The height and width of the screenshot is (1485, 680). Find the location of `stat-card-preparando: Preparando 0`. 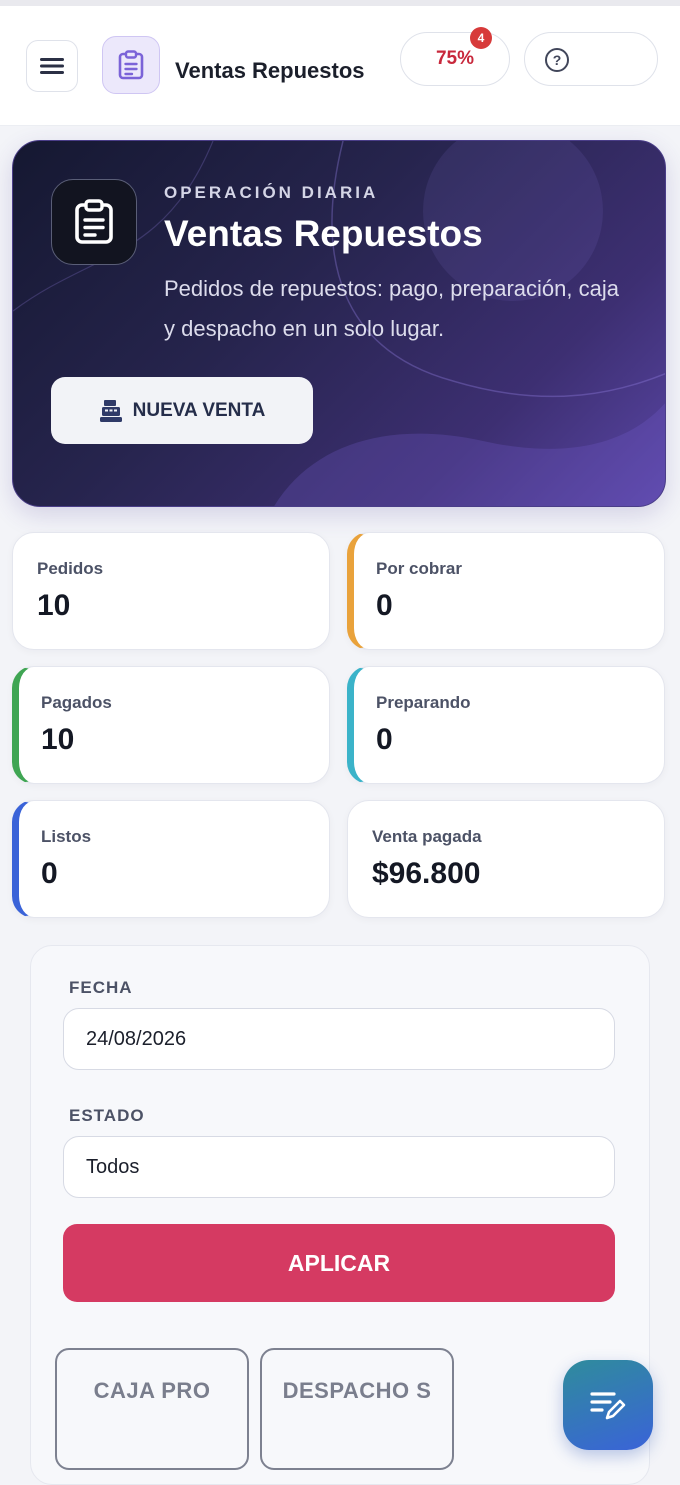

stat-card-preparando: Preparando 0 is located at coordinates (506, 725).